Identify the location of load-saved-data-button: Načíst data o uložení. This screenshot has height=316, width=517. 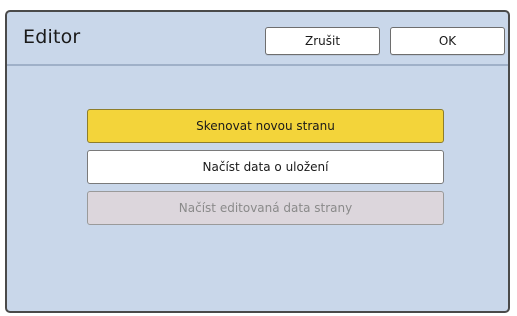
(265, 167).